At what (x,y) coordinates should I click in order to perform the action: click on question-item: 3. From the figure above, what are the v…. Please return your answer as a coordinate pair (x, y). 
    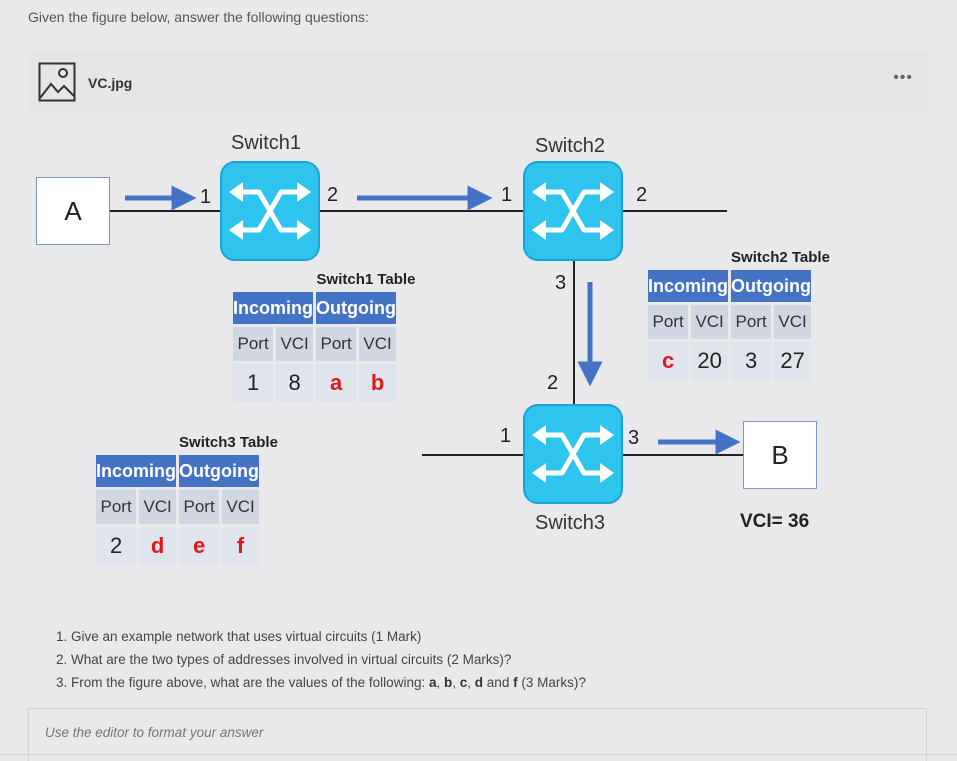
    Looking at the image, I should click on (321, 682).